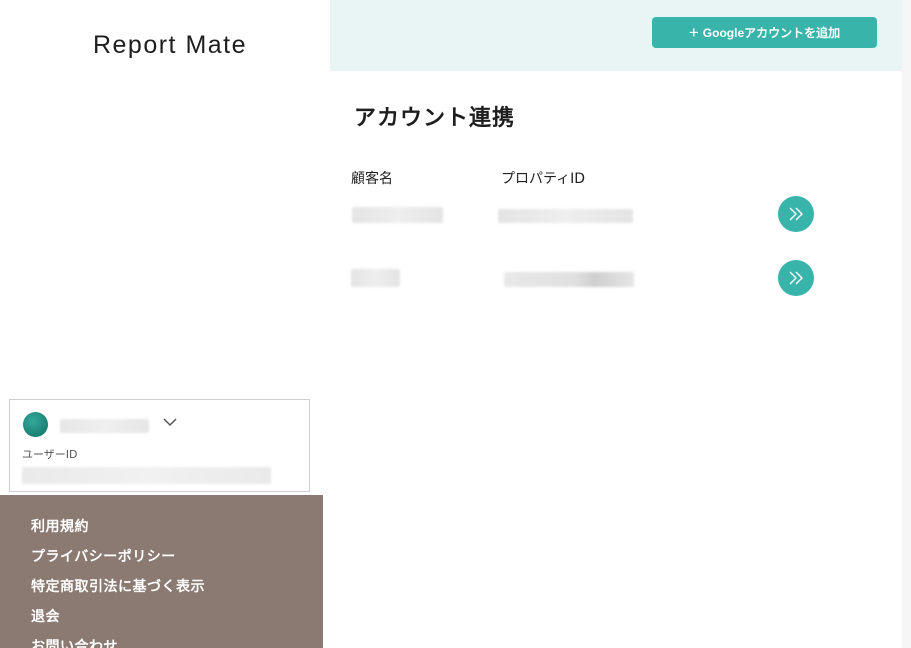 The image size is (911, 648). Describe the element at coordinates (177, 562) in the screenshot. I see `footer-link-privacy: プライバシーポリシー` at that location.